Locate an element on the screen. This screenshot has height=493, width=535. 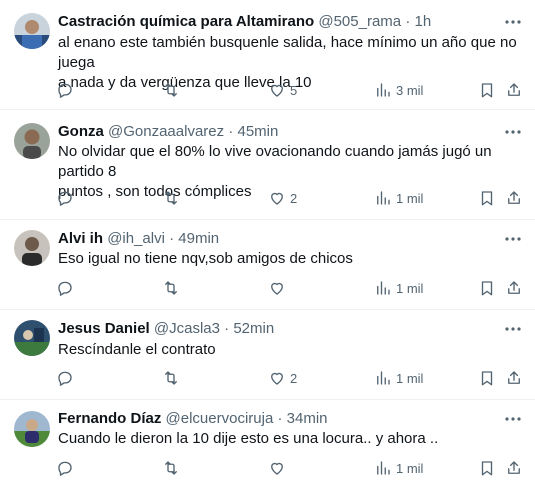
user-handle: @Jcasla3 is located at coordinates (187, 328).